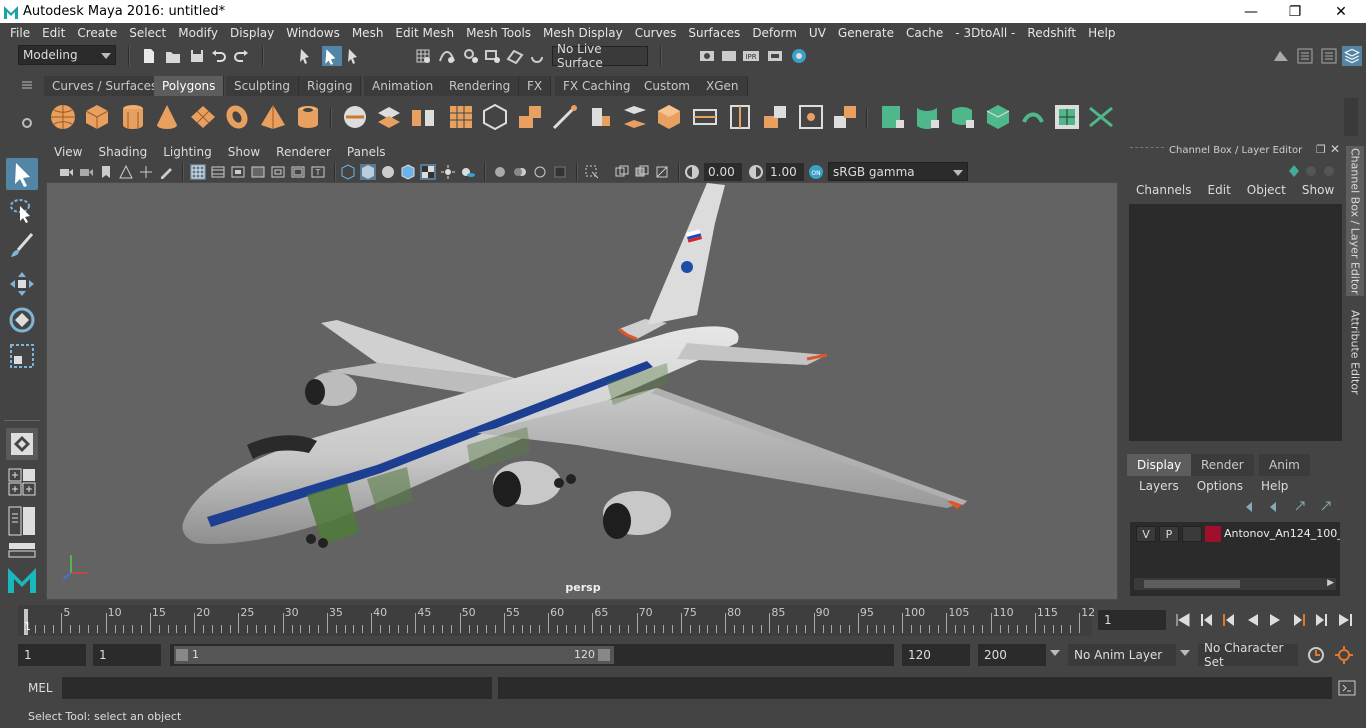  Describe the element at coordinates (27, 123) in the screenshot. I see `shelf-settings-gear-icon` at that location.